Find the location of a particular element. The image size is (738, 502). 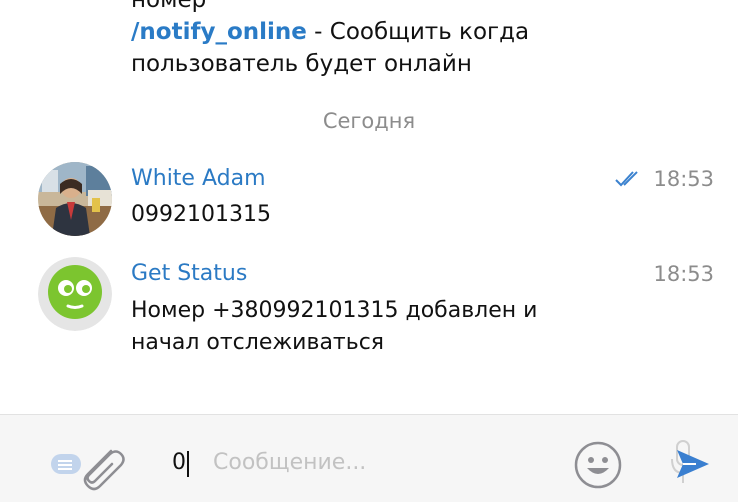

message-sender: Get Status is located at coordinates (189, 274).